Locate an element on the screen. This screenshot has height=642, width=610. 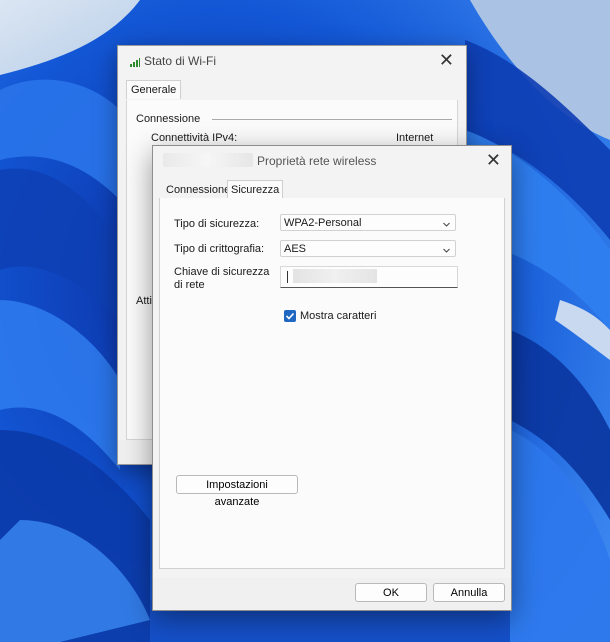
dialog-title: Proprietà rete wireless is located at coordinates (317, 161).